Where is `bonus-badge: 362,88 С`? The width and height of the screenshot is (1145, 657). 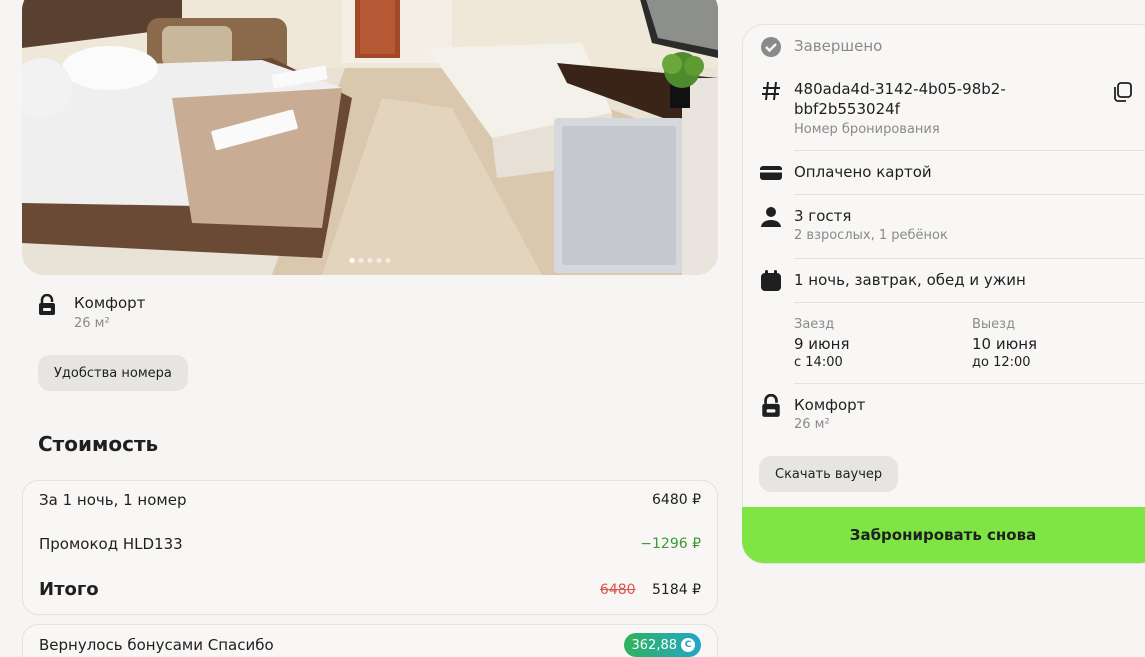 bonus-badge: 362,88 С is located at coordinates (662, 645).